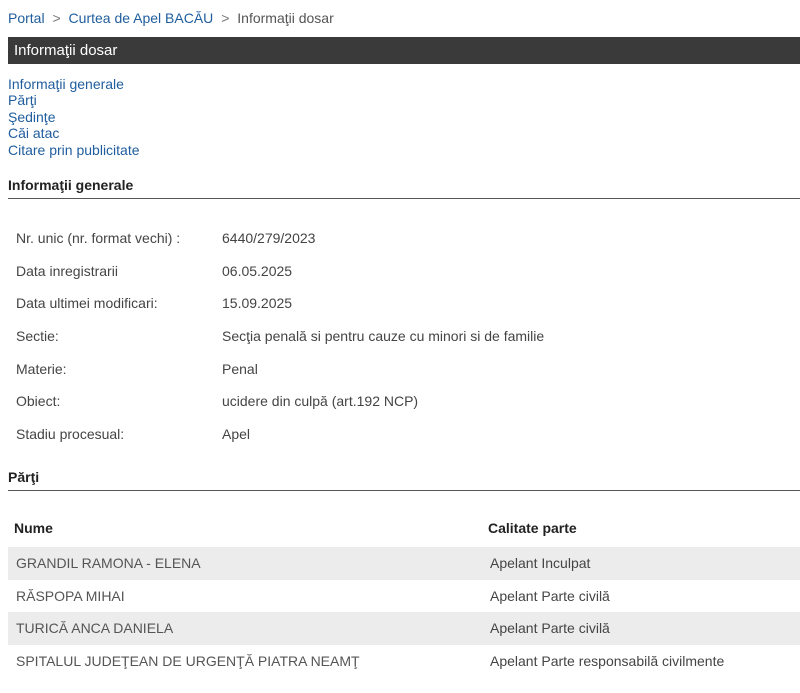 This screenshot has height=693, width=800. I want to click on column-header-nume: Nume, so click(33, 528).